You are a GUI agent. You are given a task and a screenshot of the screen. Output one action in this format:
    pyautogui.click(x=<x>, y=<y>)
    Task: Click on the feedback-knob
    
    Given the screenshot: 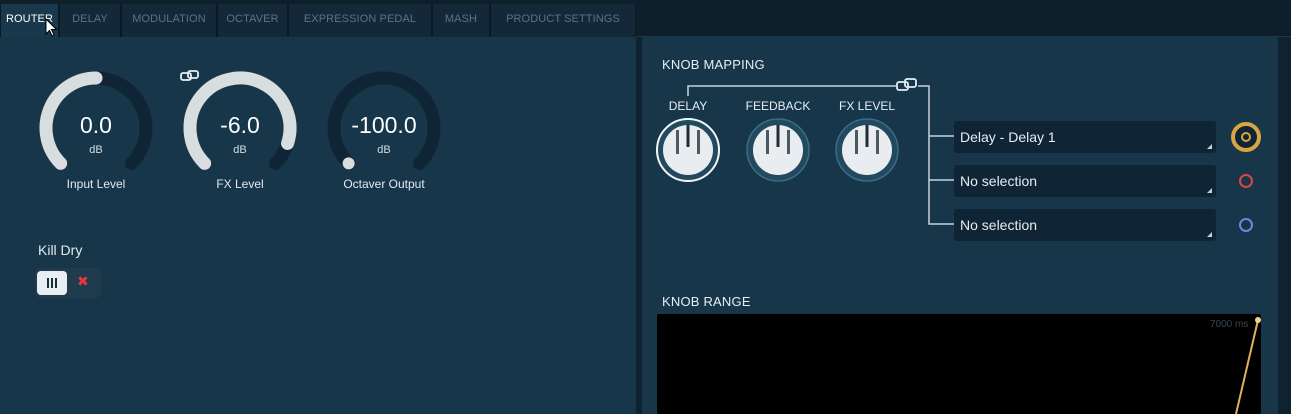 What is the action you would take?
    pyautogui.click(x=778, y=150)
    